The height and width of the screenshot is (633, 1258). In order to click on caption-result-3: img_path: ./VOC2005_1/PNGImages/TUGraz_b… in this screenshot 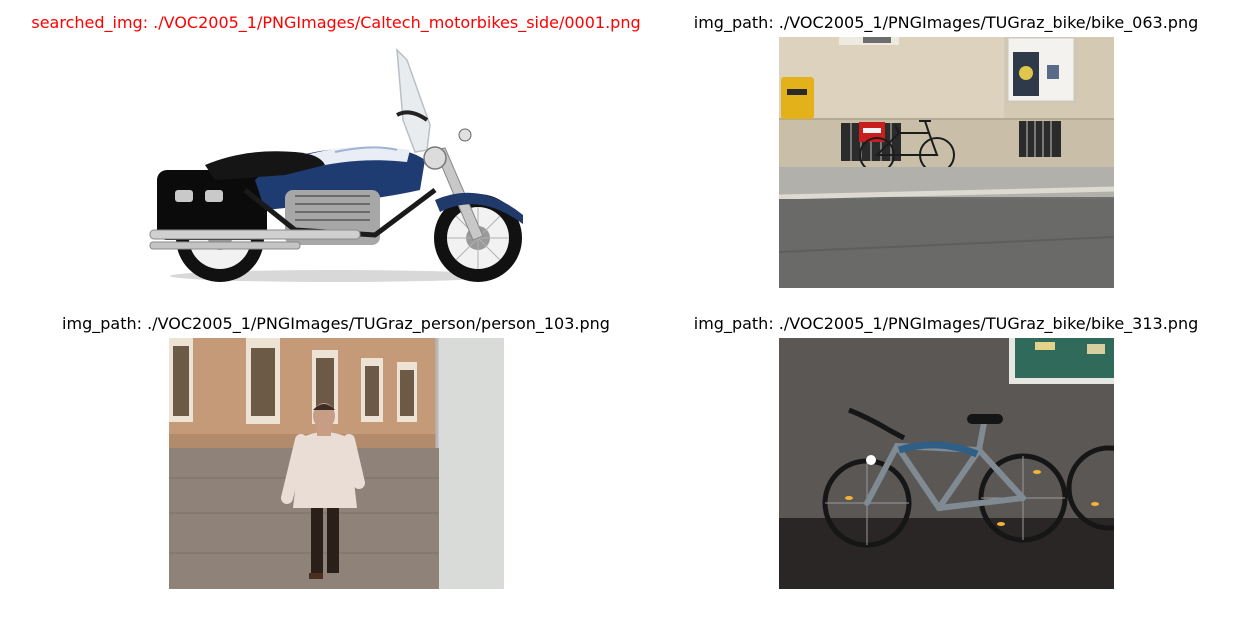, I will do `click(946, 323)`.